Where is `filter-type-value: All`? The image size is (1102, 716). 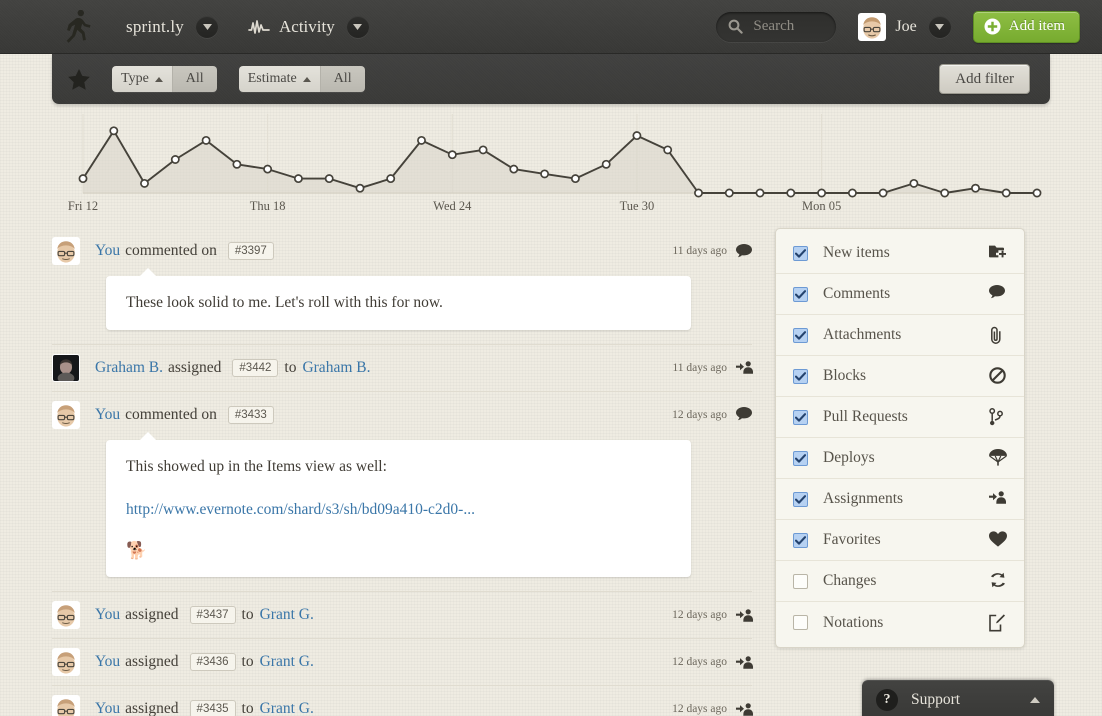 filter-type-value: All is located at coordinates (194, 79).